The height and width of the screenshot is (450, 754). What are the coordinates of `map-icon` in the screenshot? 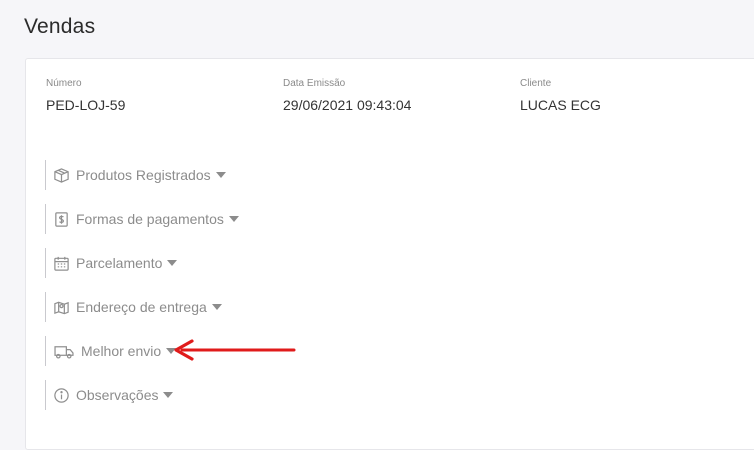 It's located at (61, 307).